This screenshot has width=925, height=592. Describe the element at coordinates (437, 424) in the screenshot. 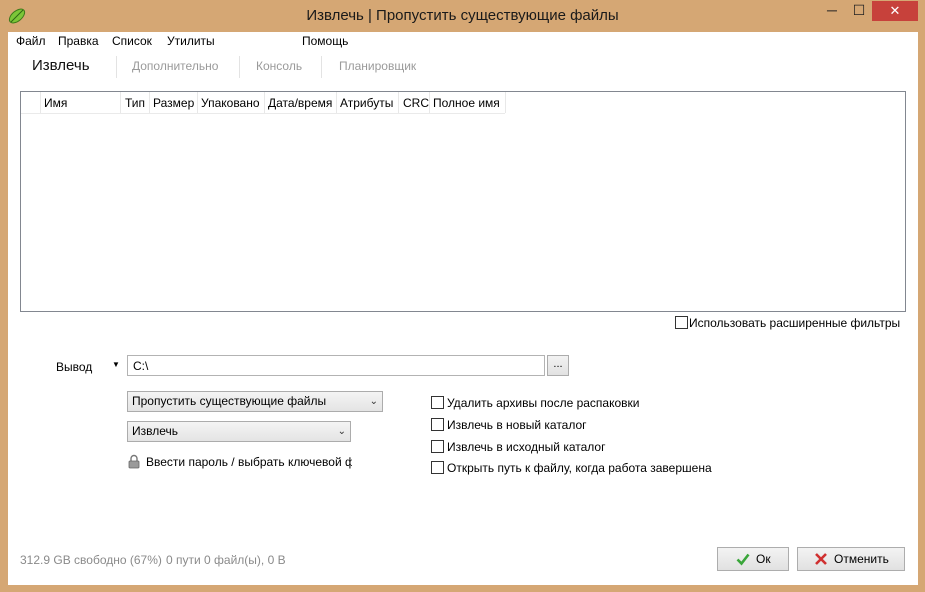

I see `extract-new-folder-checkbox` at that location.